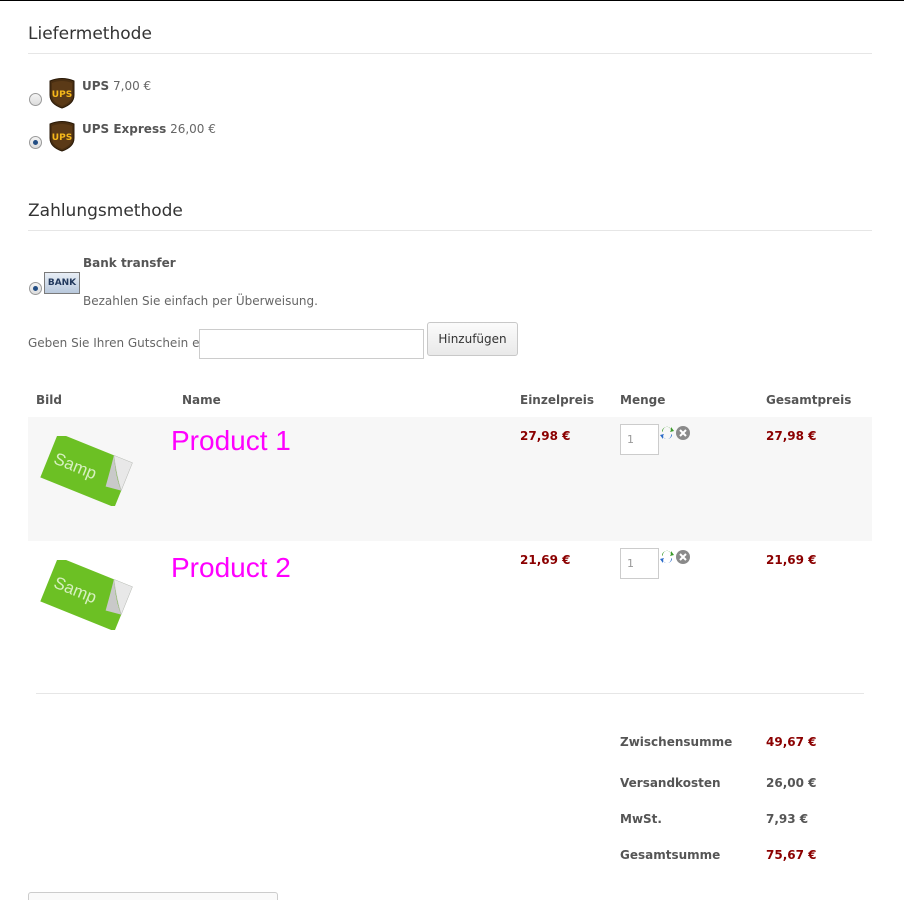 The width and height of the screenshot is (904, 900). Describe the element at coordinates (643, 400) in the screenshot. I see `column-header-quantity: Menge` at that location.